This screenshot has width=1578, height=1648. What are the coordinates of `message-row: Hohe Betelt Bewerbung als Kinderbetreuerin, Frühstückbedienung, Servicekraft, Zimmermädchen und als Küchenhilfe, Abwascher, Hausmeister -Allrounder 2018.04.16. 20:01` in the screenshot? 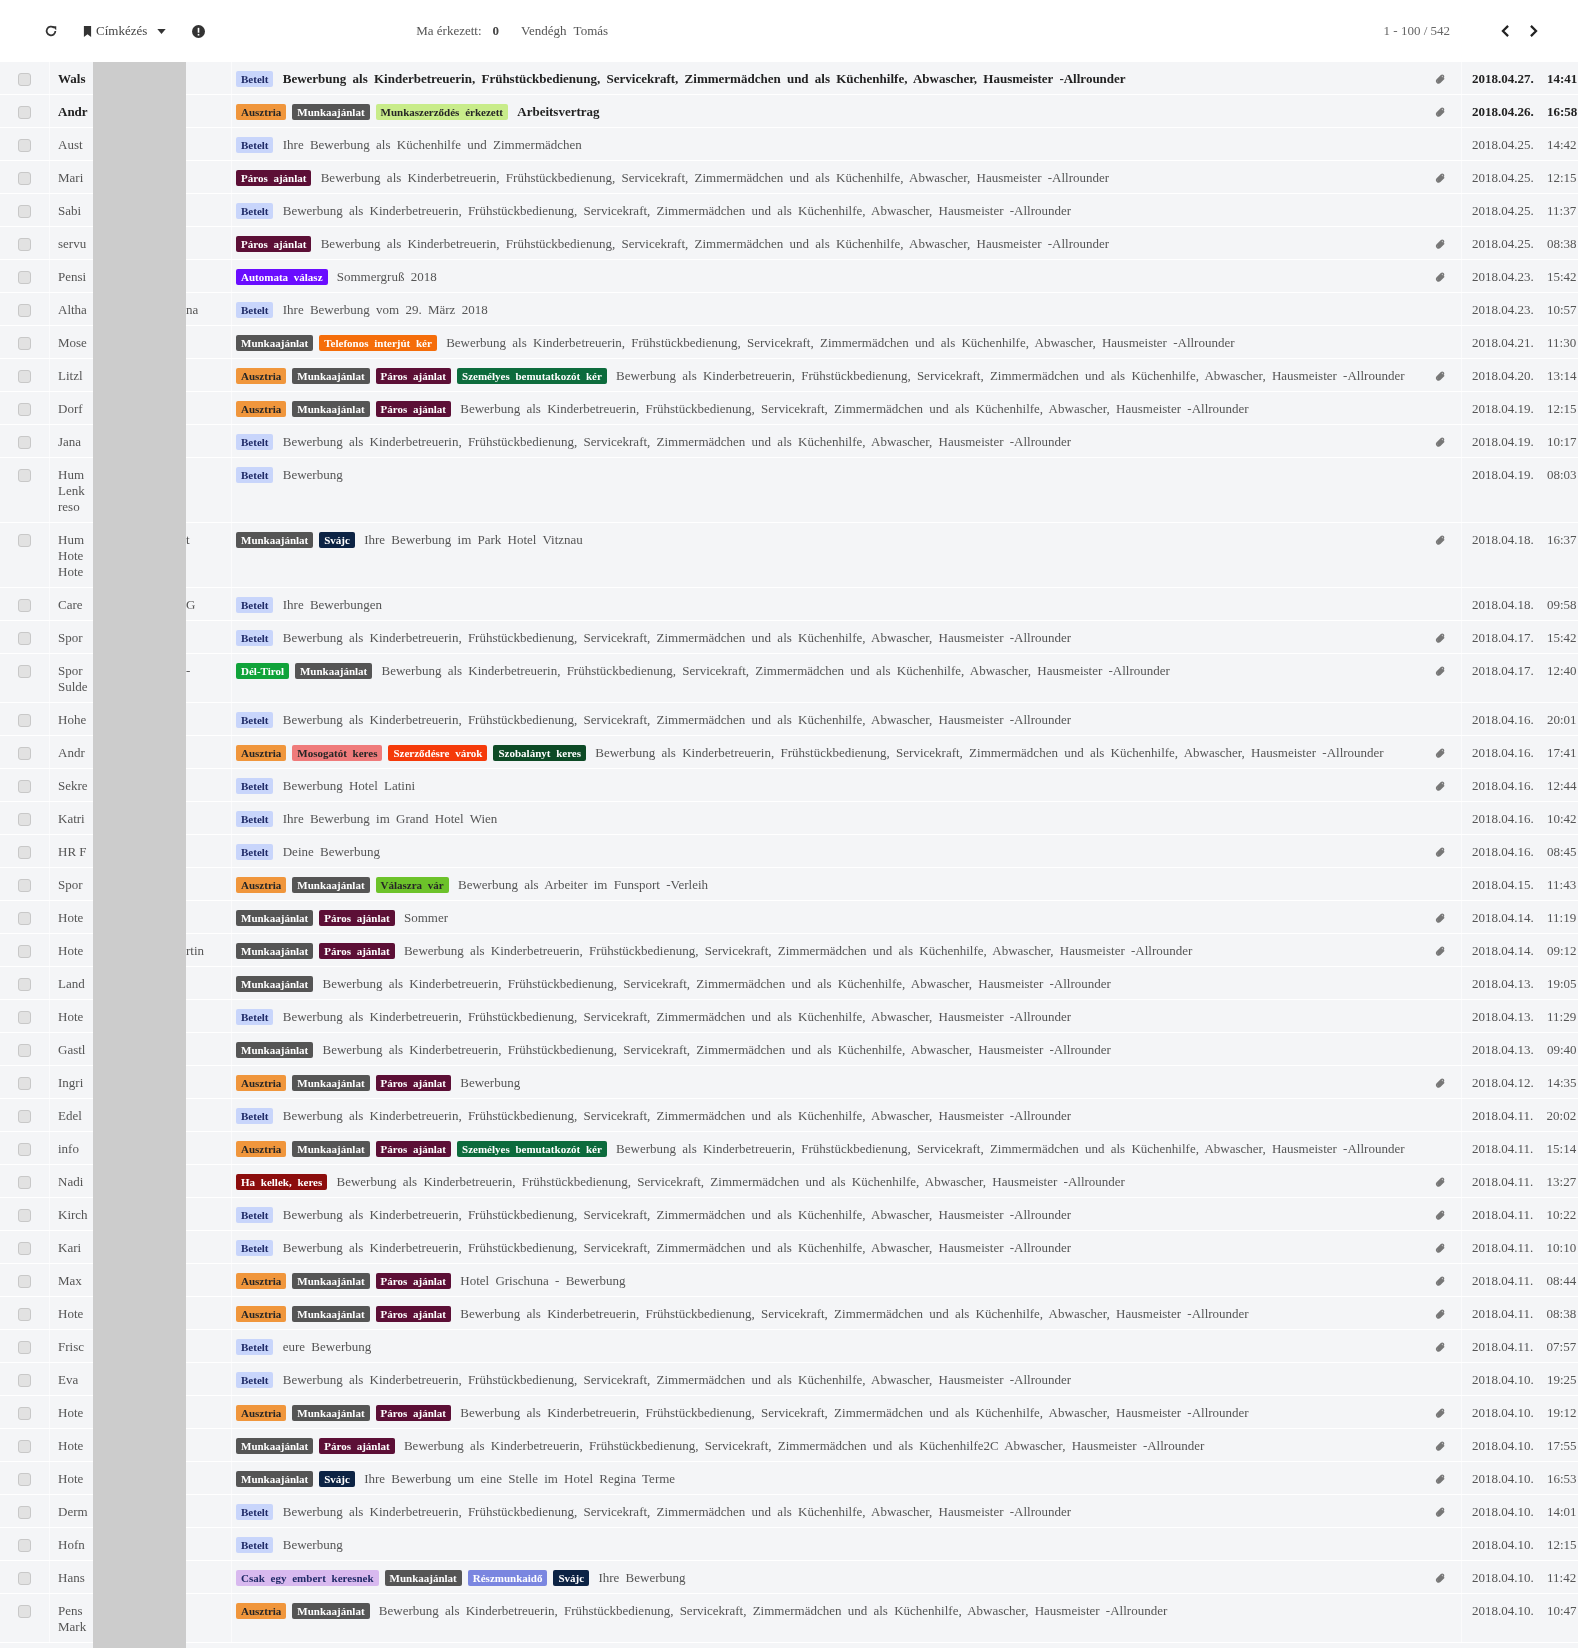 It's located at (789, 719).